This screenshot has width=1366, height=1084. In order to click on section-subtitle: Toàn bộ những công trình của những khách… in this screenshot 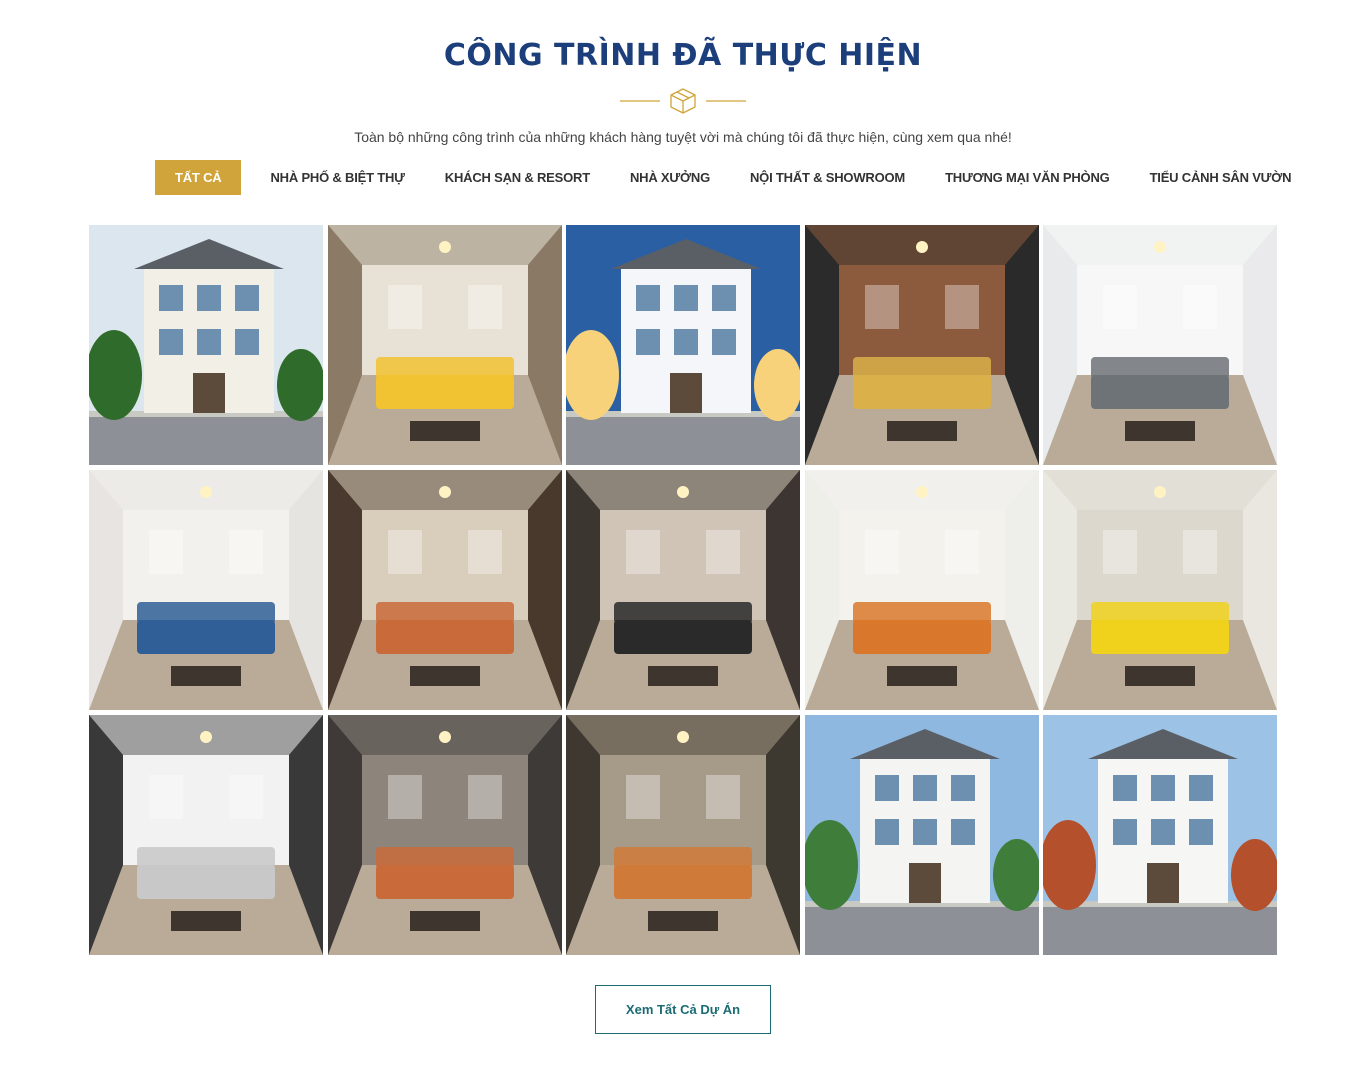, I will do `click(683, 137)`.